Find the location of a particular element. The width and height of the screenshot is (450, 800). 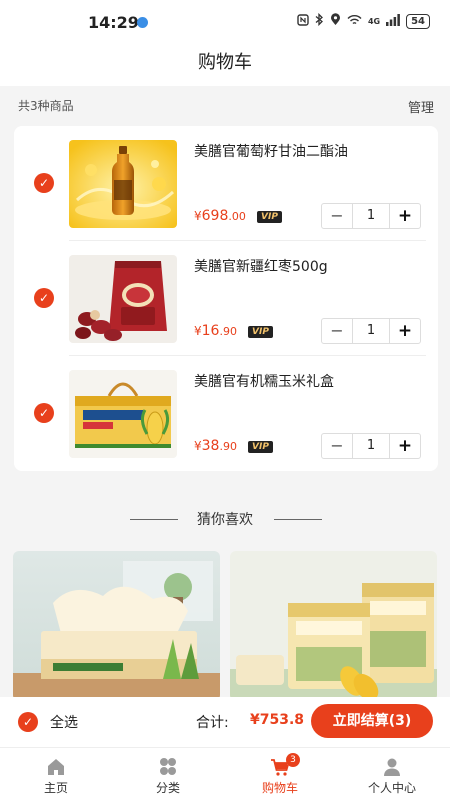

category-icon is located at coordinates (168, 766).